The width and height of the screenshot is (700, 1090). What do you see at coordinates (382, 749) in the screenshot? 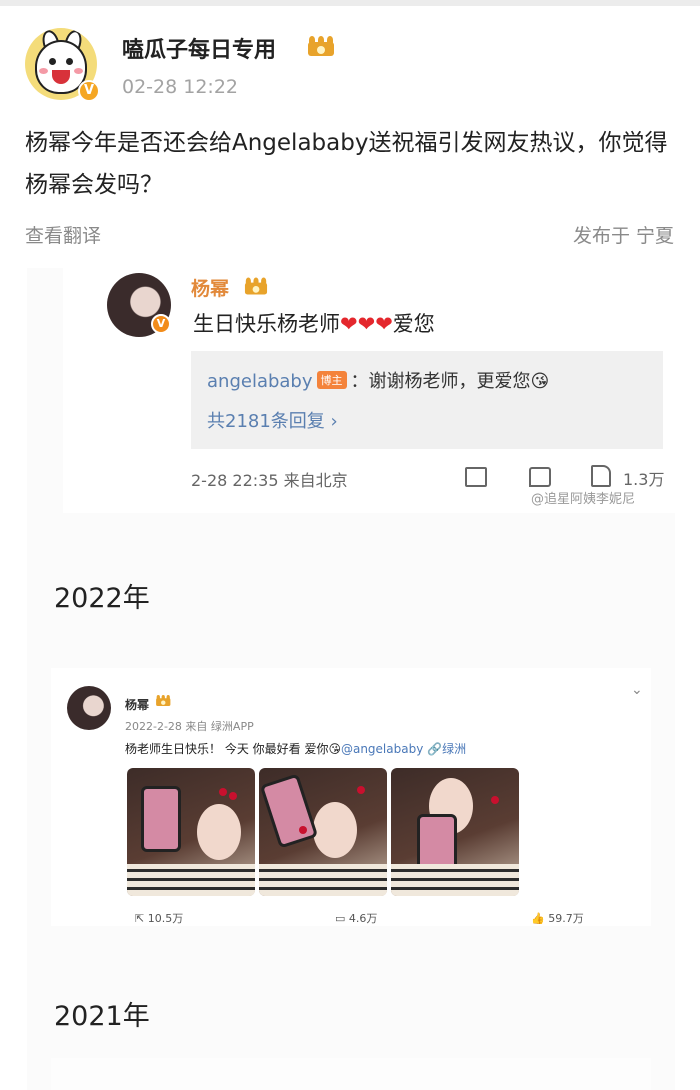
I see `mention-link: @angelababy` at bounding box center [382, 749].